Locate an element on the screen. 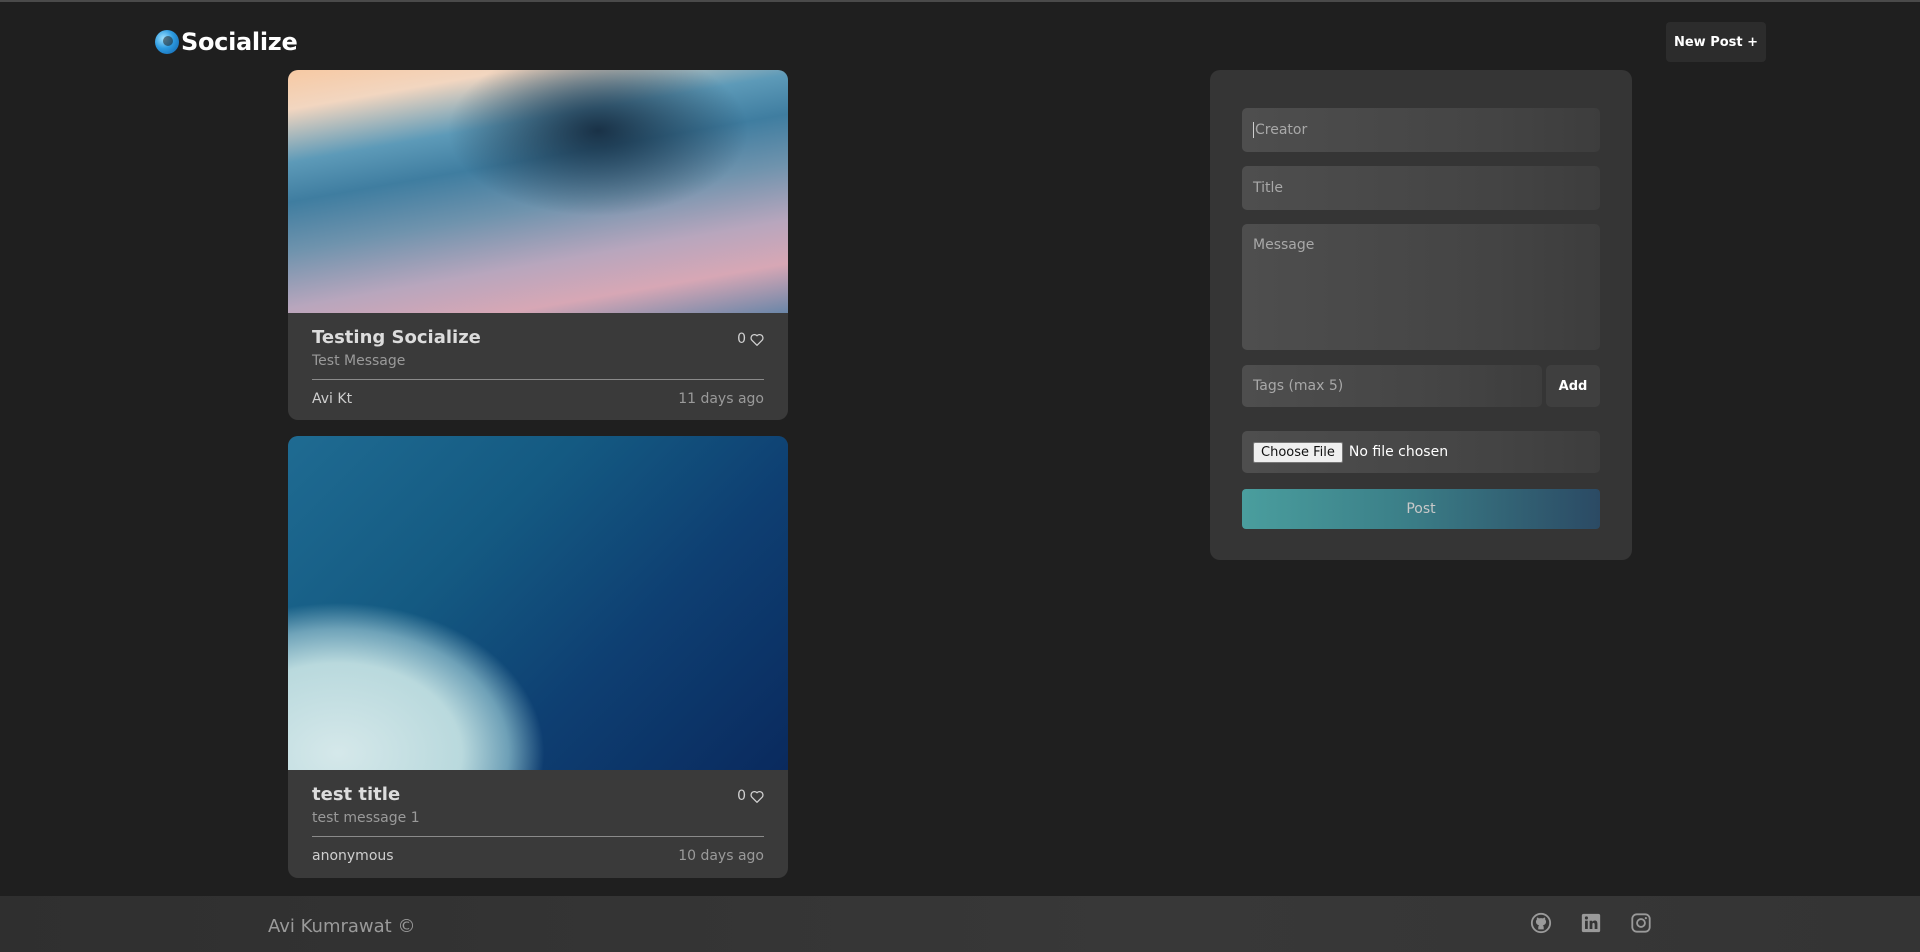 This screenshot has width=1920, height=952. github-icon is located at coordinates (1541, 923).